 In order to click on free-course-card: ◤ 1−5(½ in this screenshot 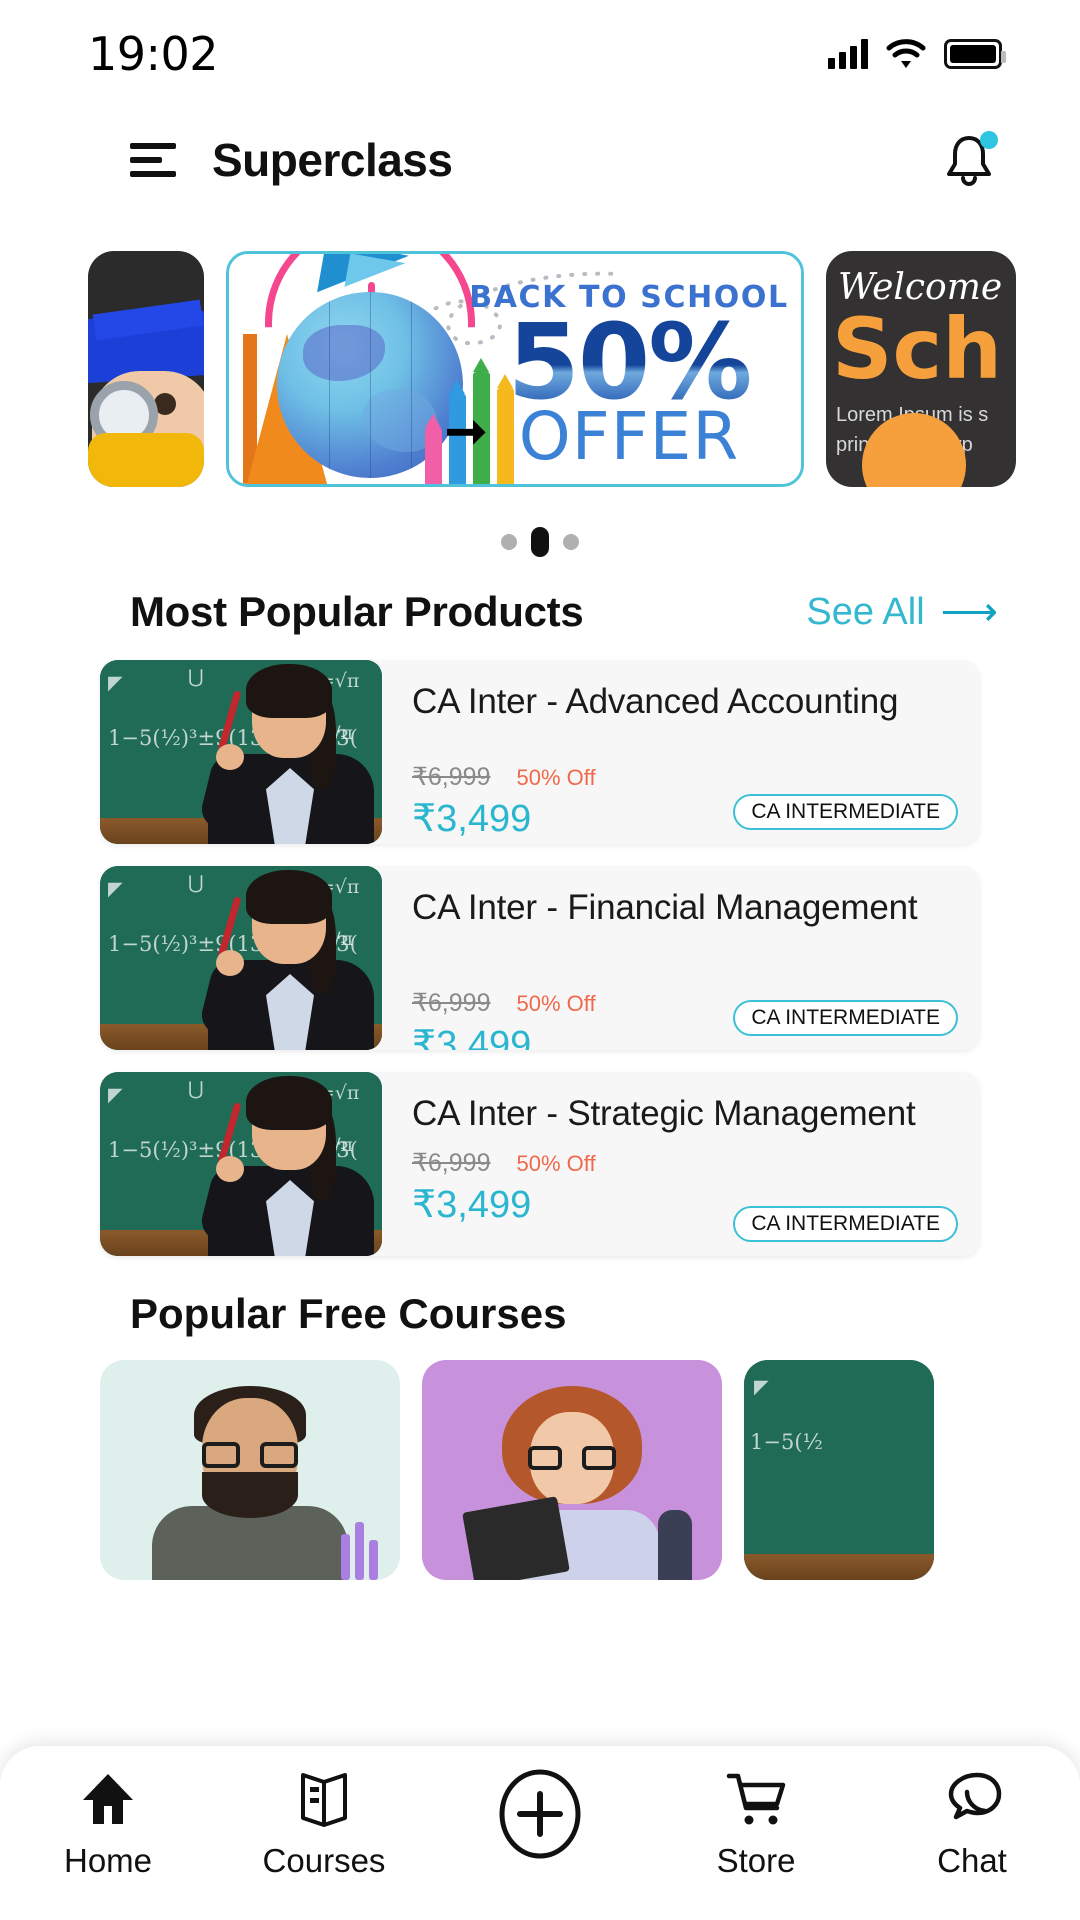, I will do `click(839, 1470)`.